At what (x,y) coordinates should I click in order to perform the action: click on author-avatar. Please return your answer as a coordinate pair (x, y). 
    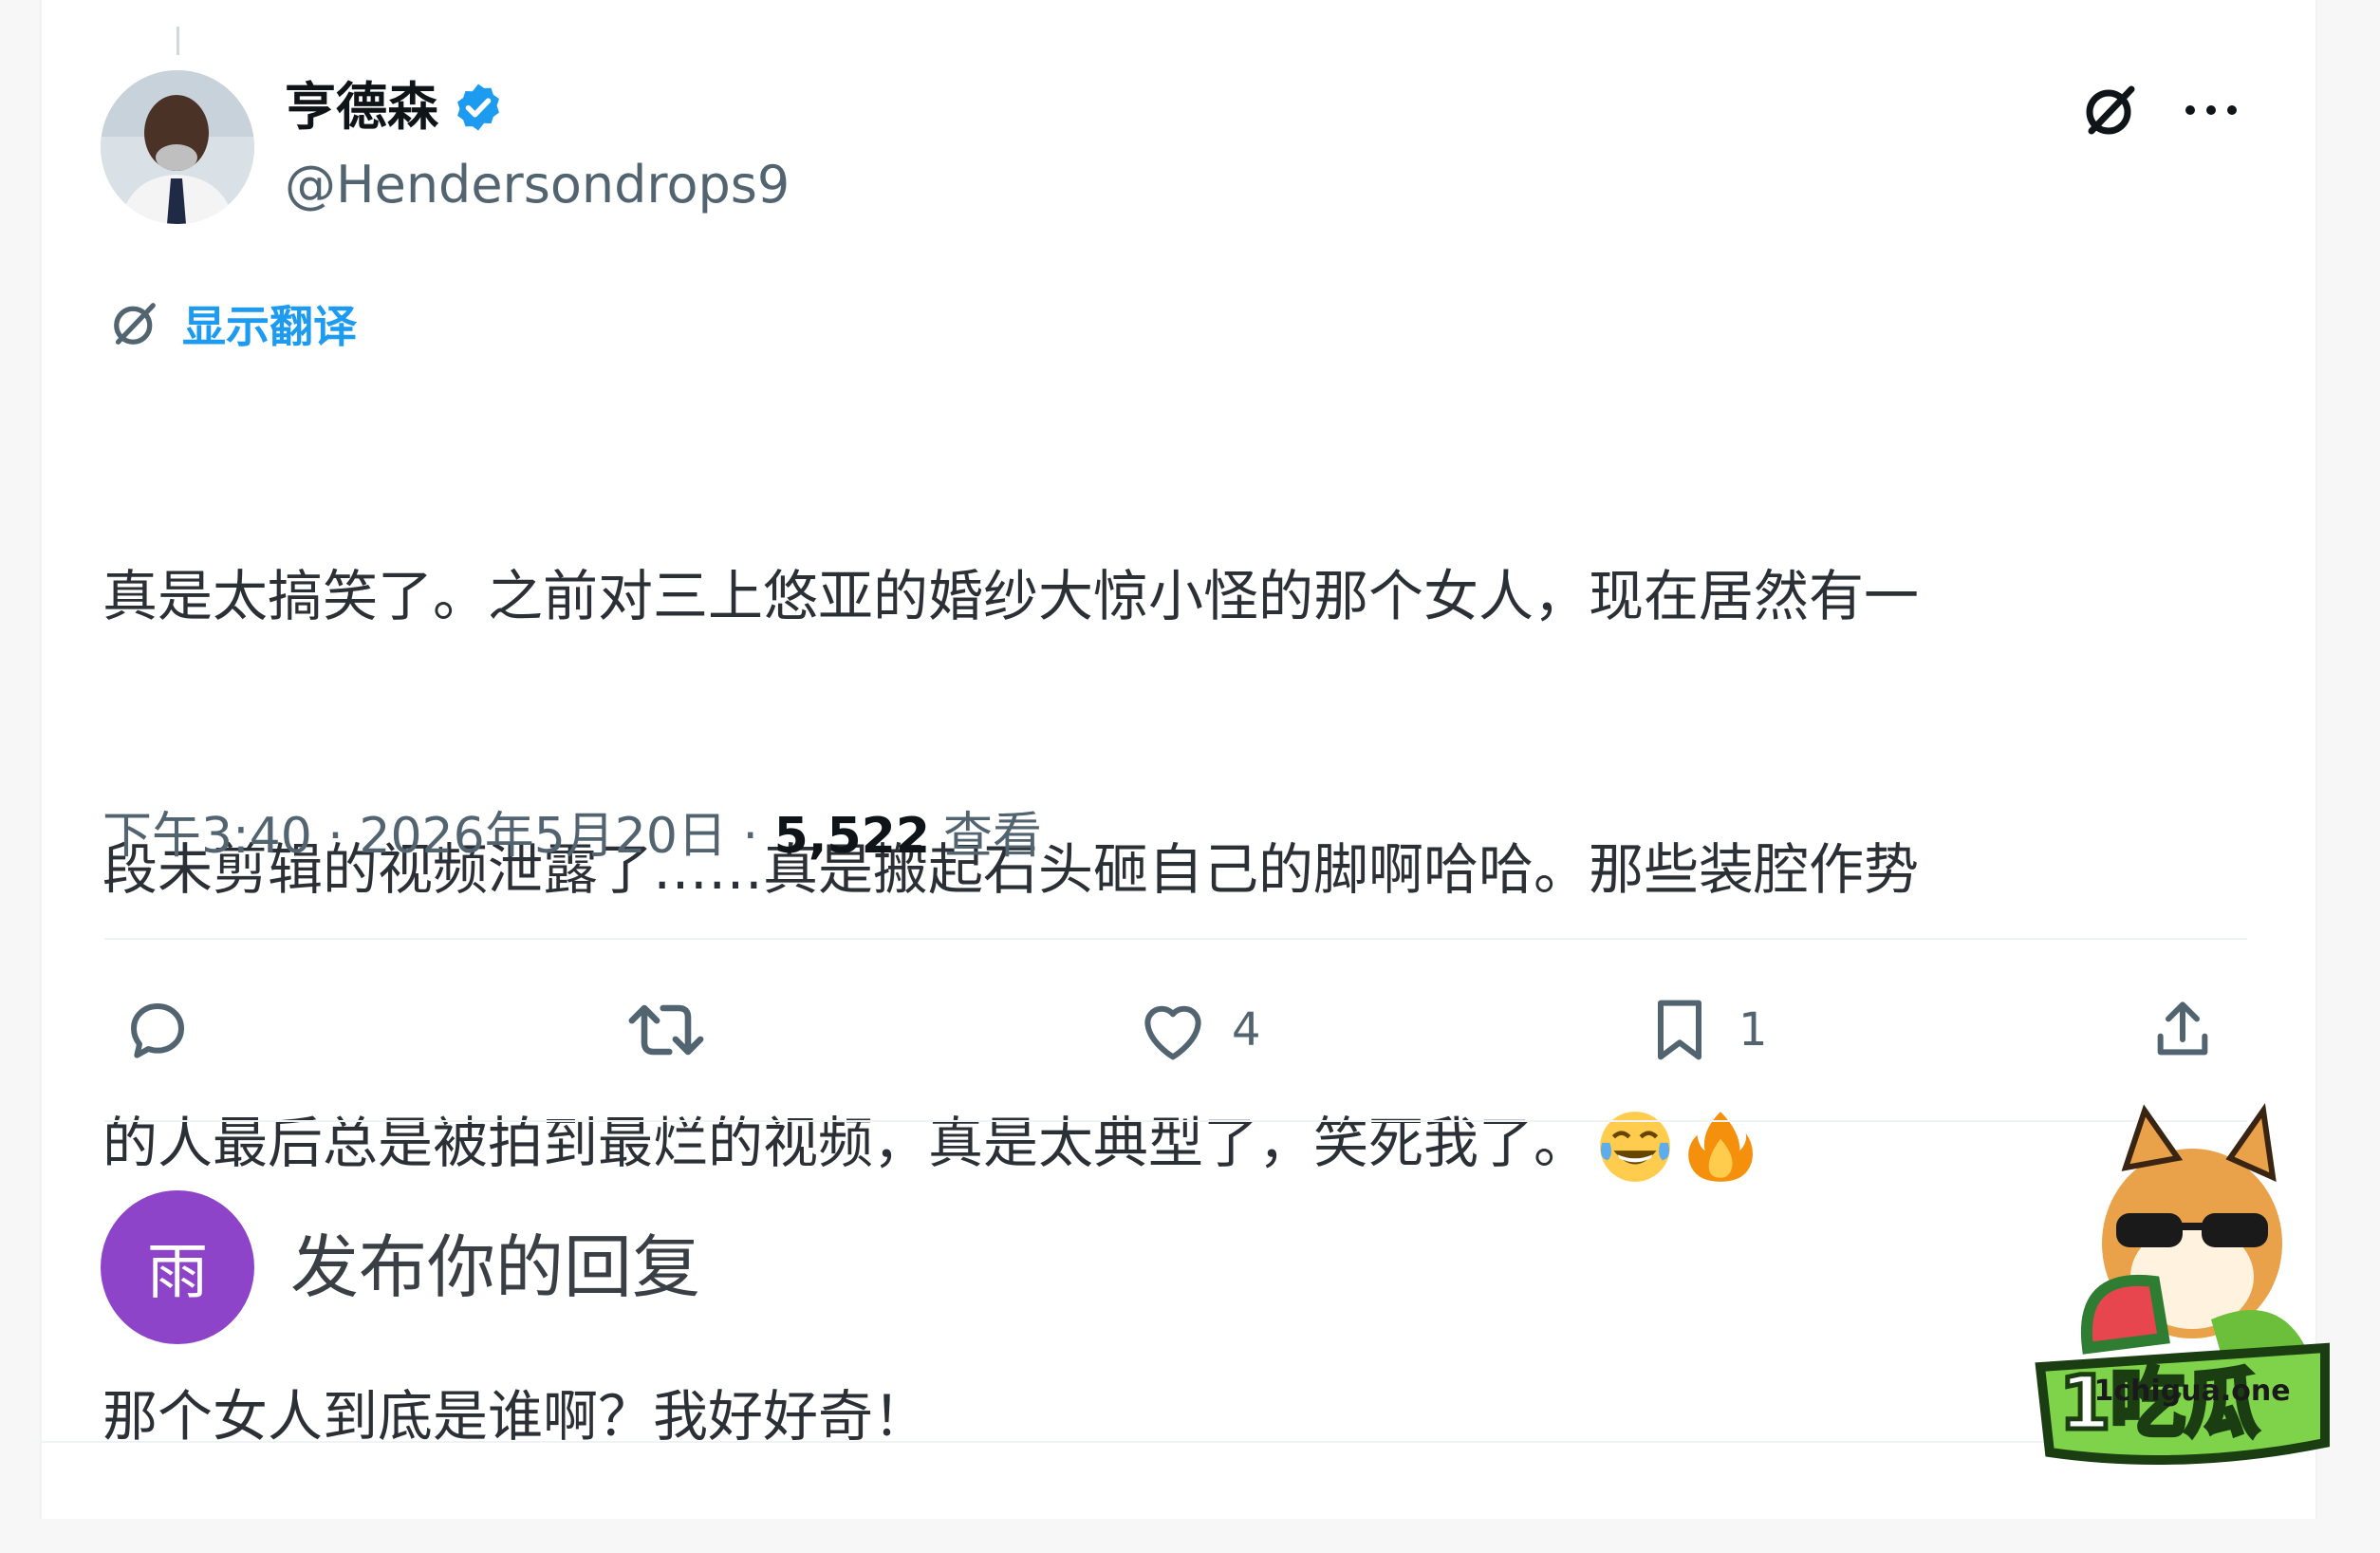
    Looking at the image, I should click on (177, 147).